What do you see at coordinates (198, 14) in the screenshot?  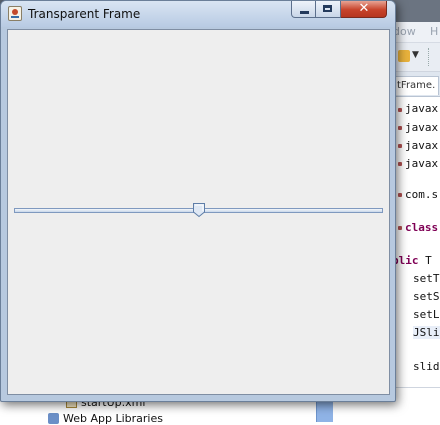 I see `window-titlebar: Transparent Frame ✕` at bounding box center [198, 14].